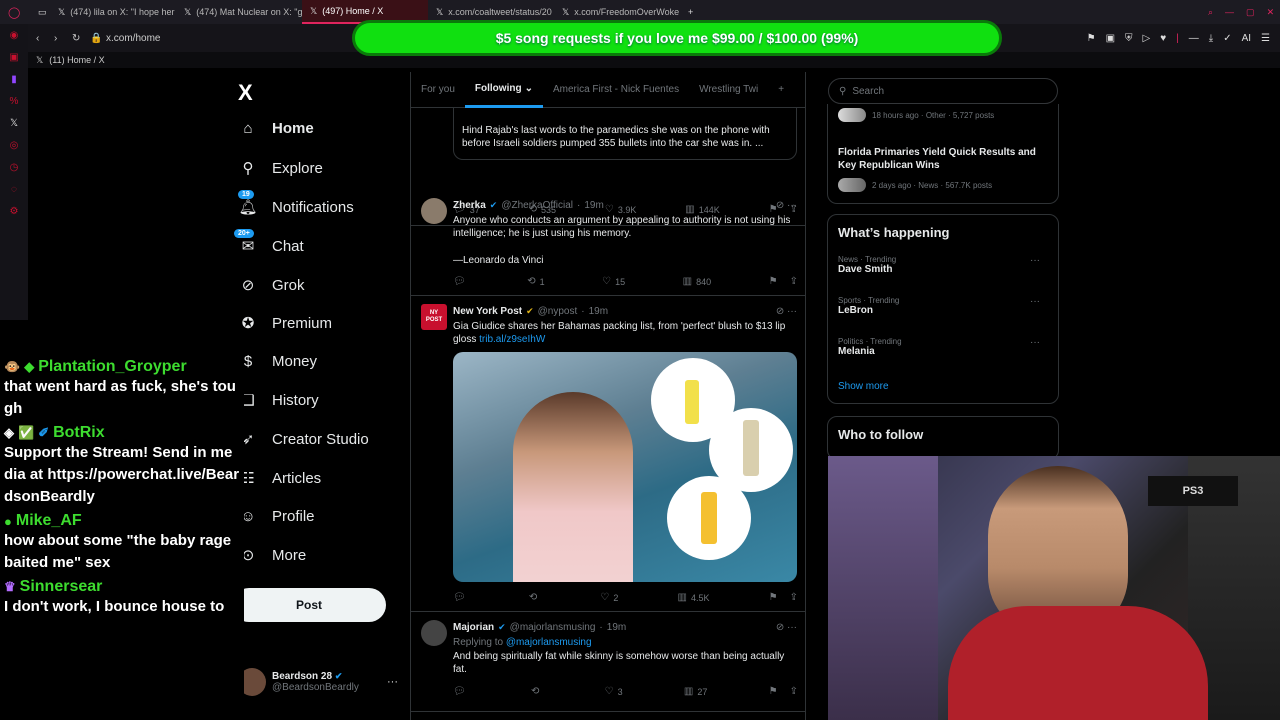  What do you see at coordinates (473, 627) in the screenshot?
I see `author-name: Majorian` at bounding box center [473, 627].